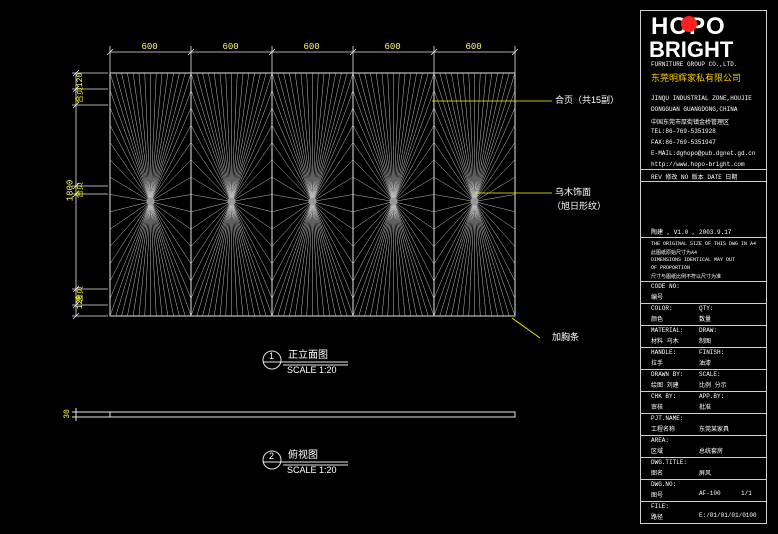 The width and height of the screenshot is (778, 534). What do you see at coordinates (703, 153) in the screenshot?
I see `email: E-MAIL:dghopo@pub.dgnet.gd.cn` at bounding box center [703, 153].